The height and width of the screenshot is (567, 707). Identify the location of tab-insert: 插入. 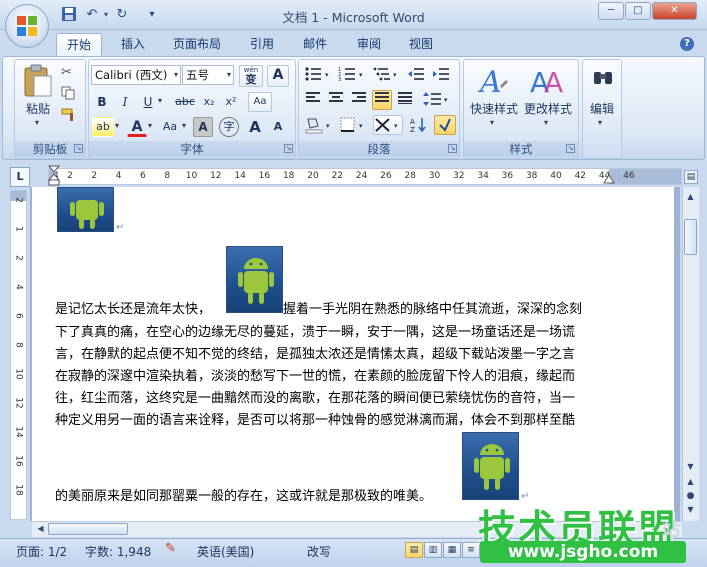
(133, 44).